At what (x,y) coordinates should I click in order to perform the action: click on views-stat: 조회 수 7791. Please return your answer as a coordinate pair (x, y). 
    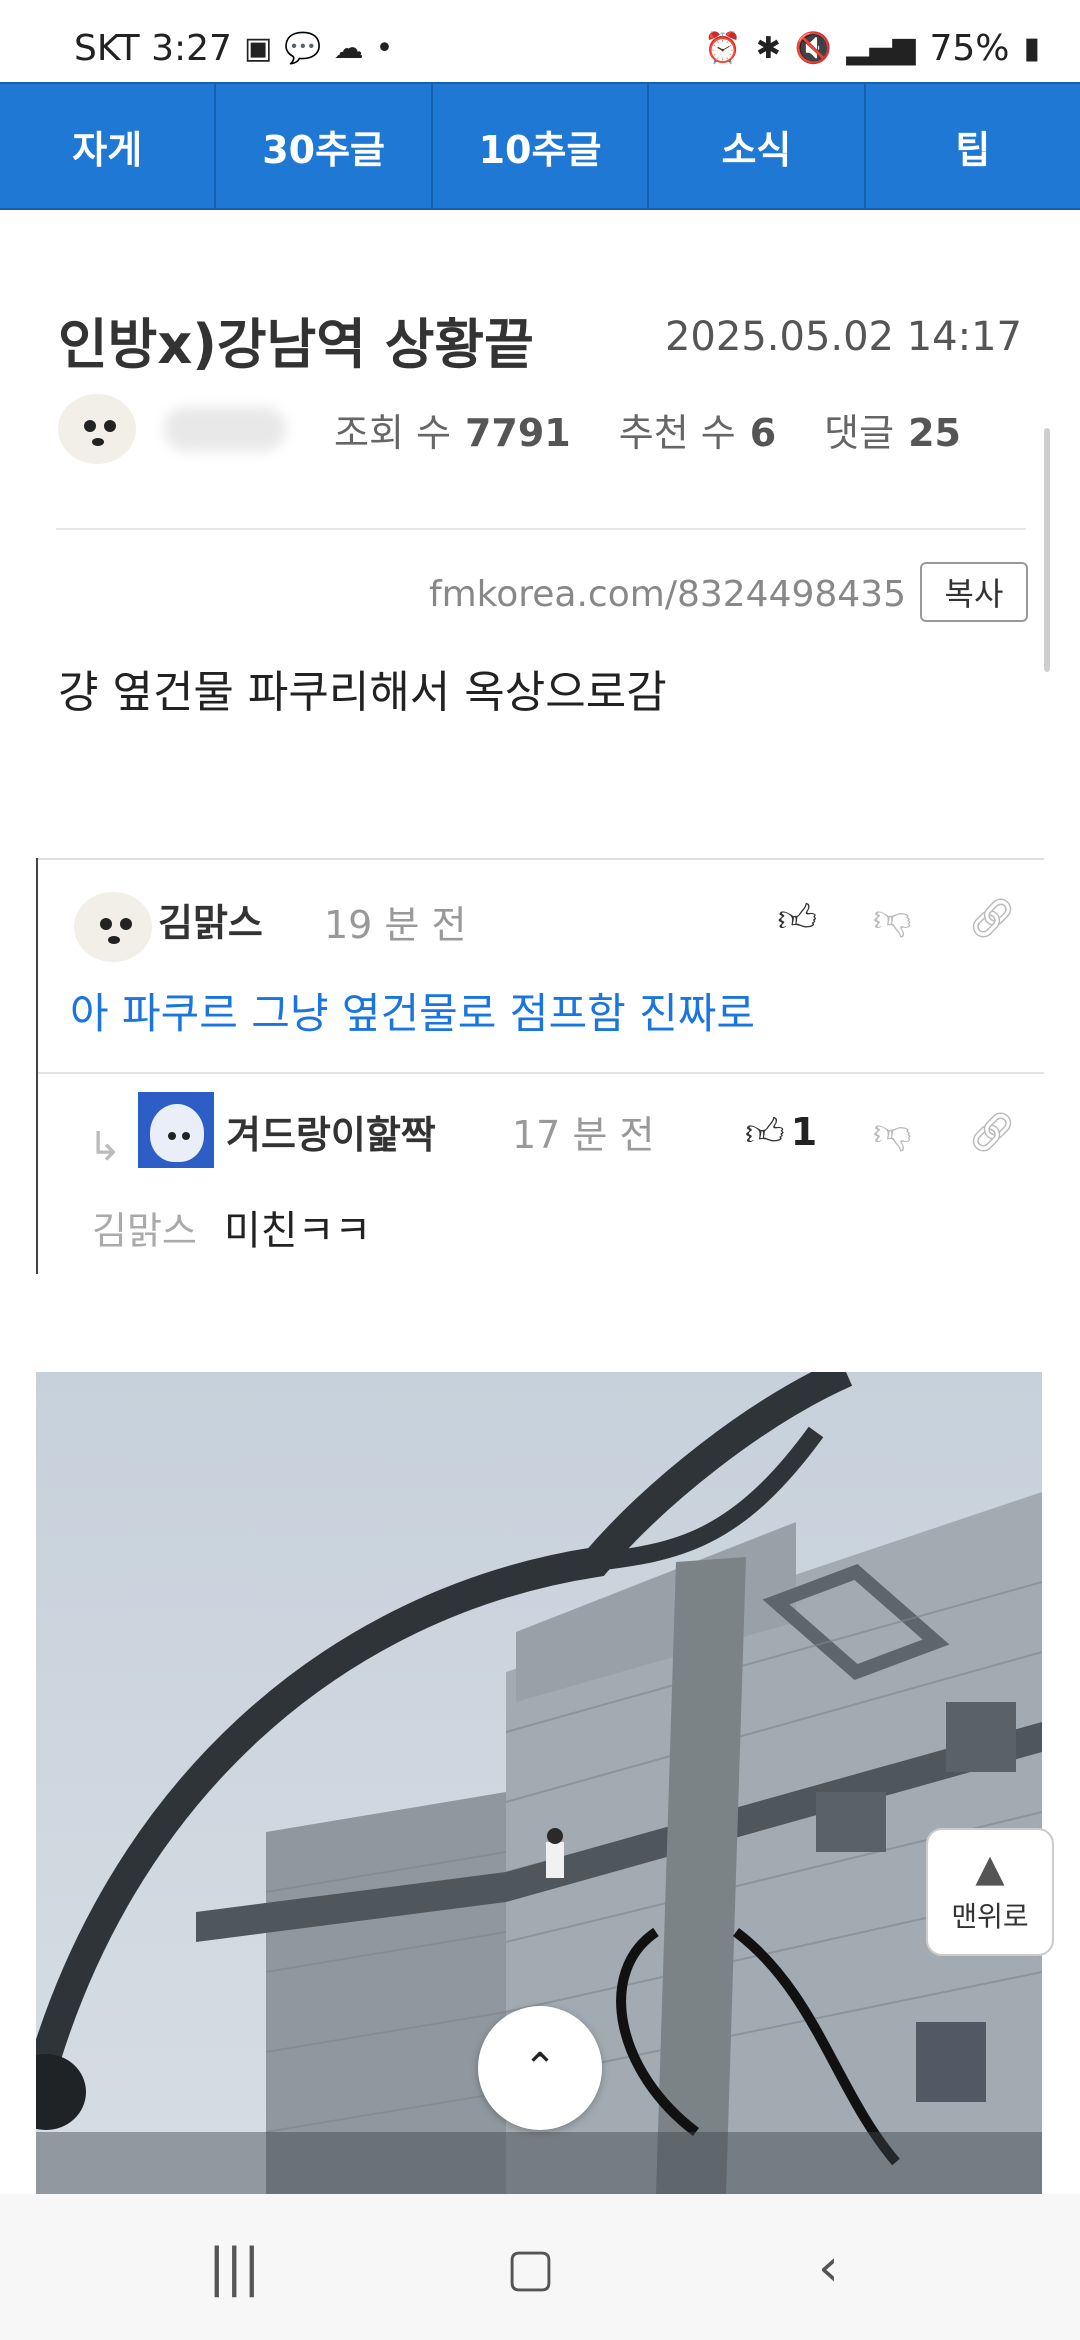
    Looking at the image, I should click on (452, 429).